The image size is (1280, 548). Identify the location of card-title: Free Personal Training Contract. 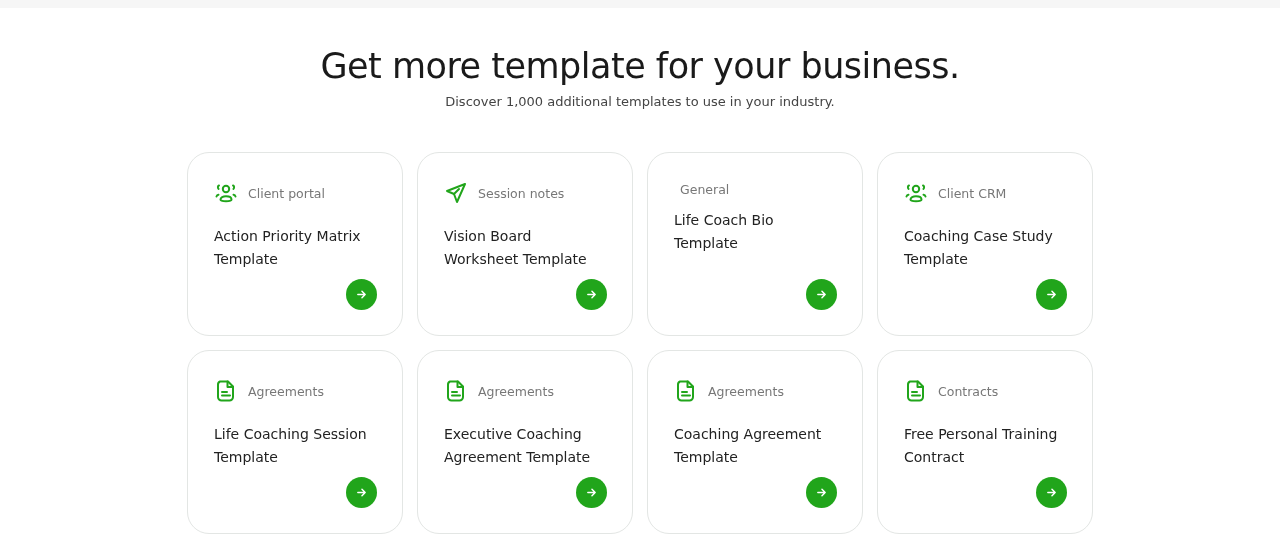
(981, 446).